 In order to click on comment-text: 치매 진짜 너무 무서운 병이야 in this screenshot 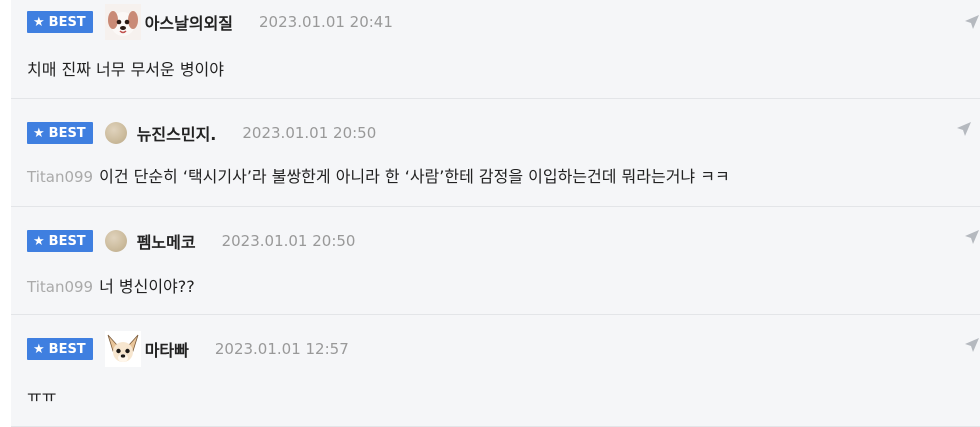, I will do `click(125, 69)`.